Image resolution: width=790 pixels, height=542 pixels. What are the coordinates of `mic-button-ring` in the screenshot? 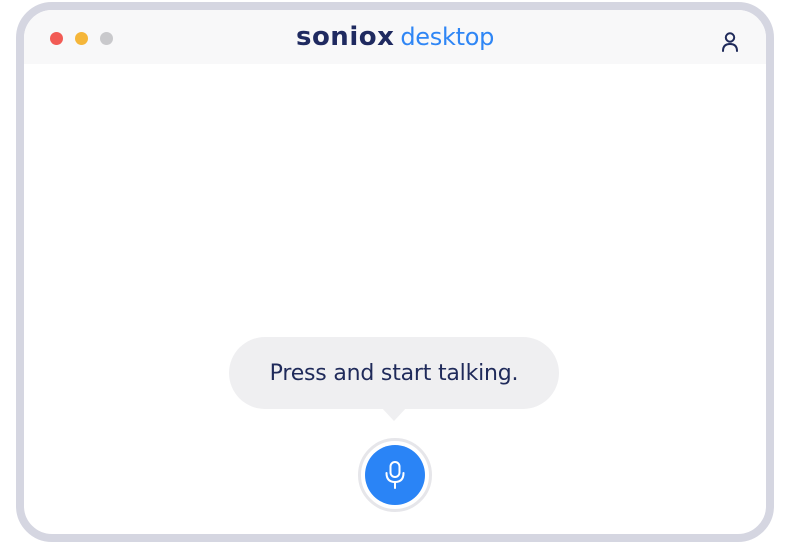 It's located at (395, 475).